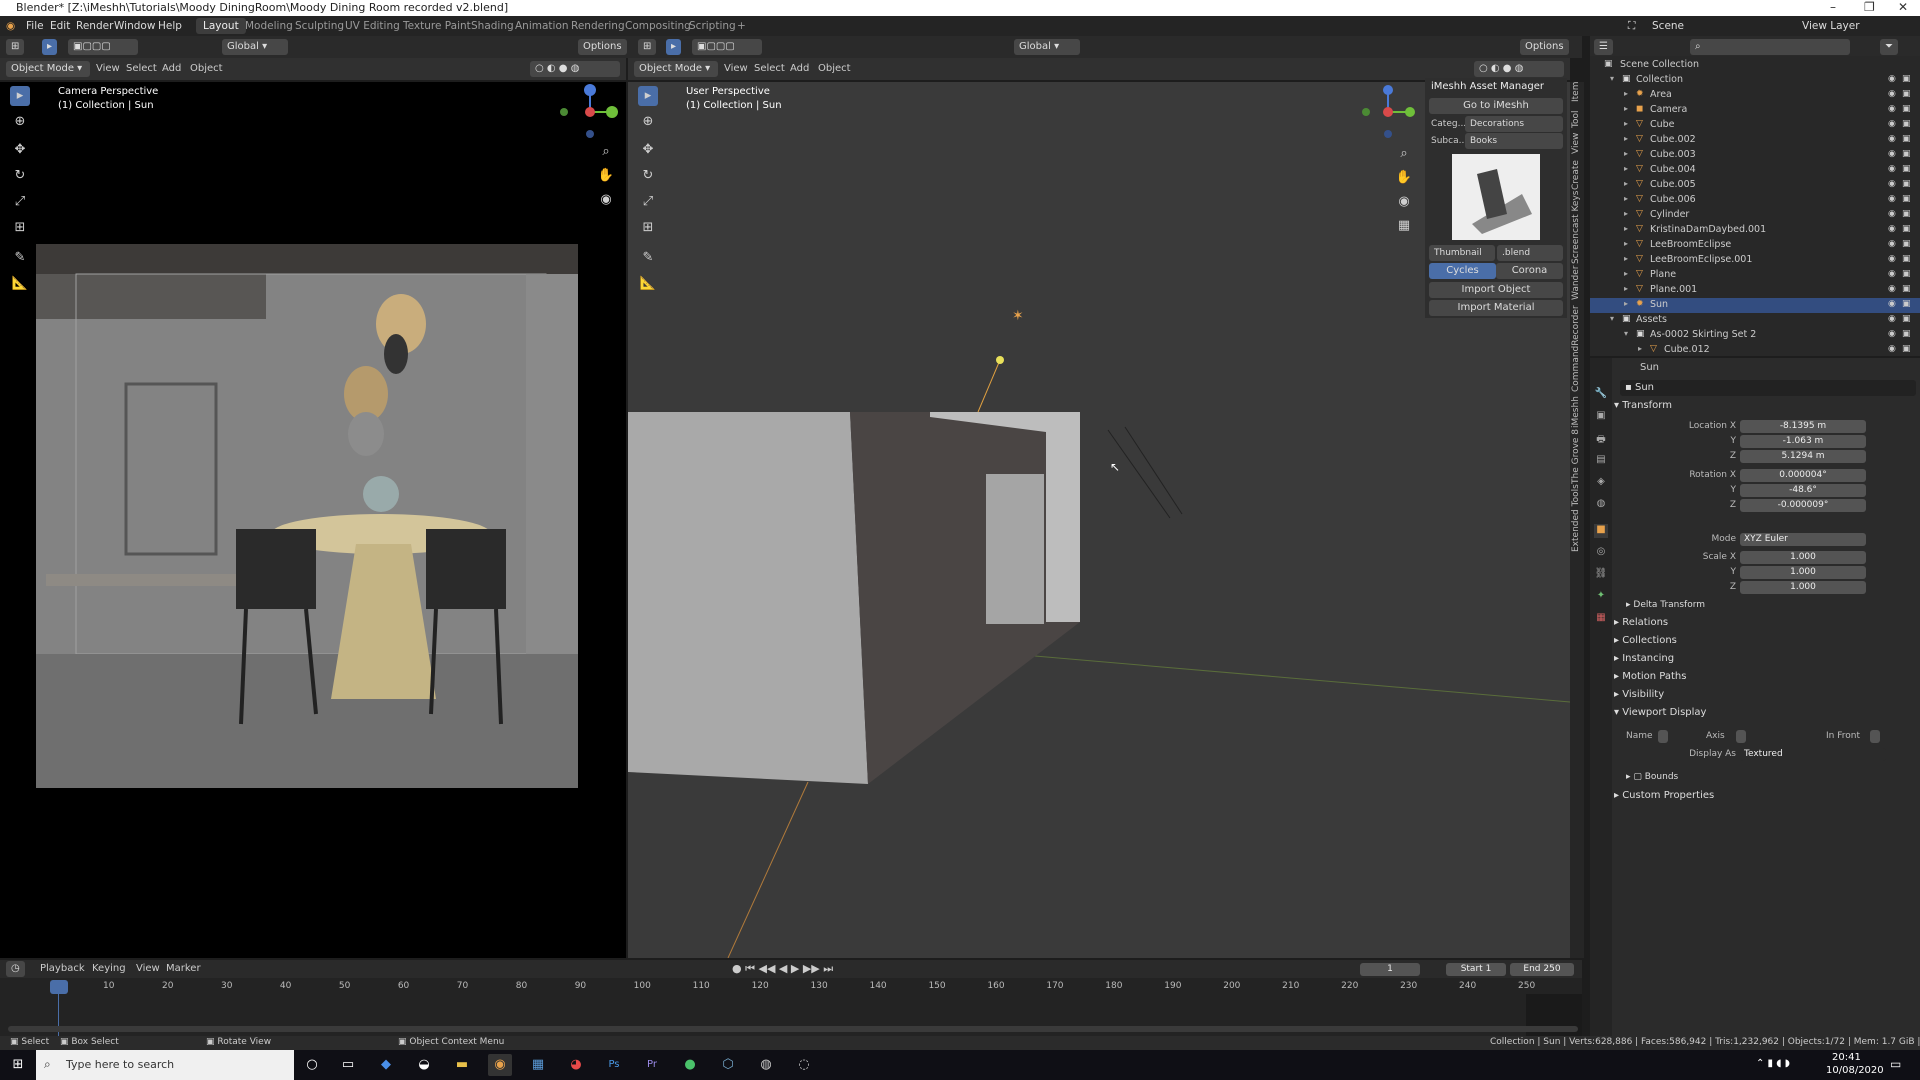 This screenshot has height=1080, width=1920. What do you see at coordinates (1576, 518) in the screenshot?
I see `sidetab-extended-tools: Extended Tools` at bounding box center [1576, 518].